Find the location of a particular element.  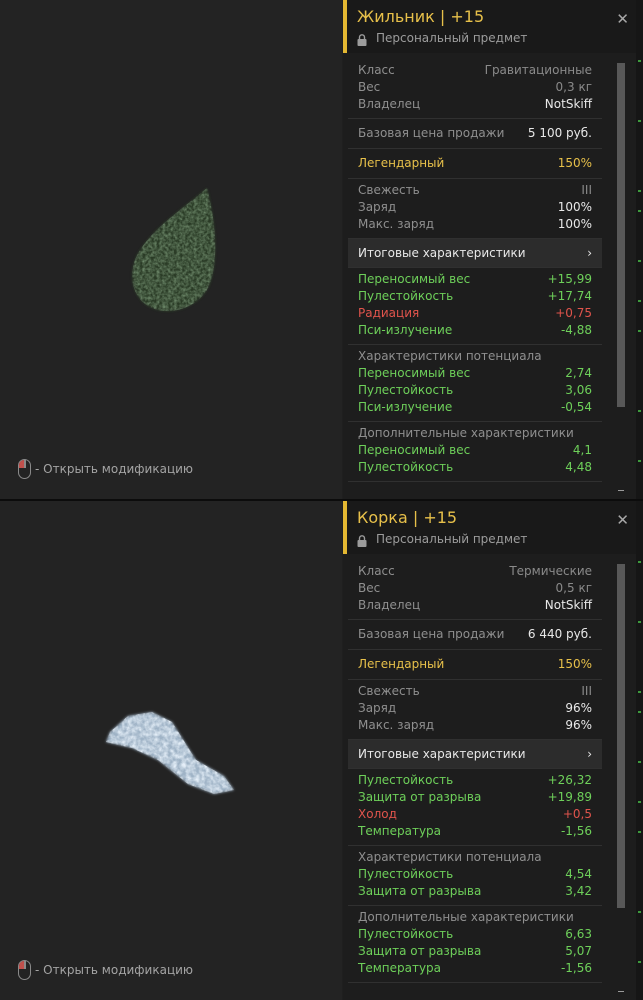

rarity-row: Легендарный 150% is located at coordinates (475, 163).